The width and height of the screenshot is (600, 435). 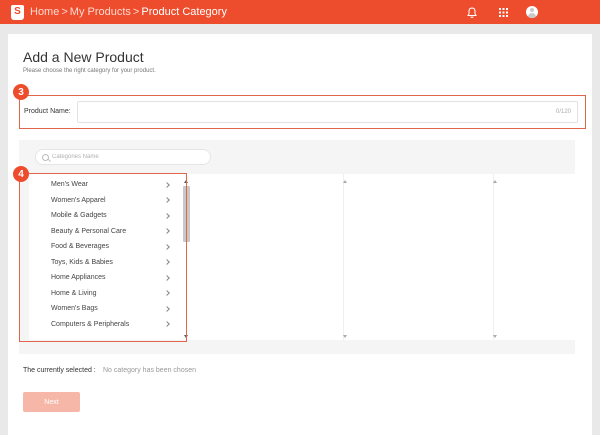 I want to click on category-item: Food & Beverages, so click(x=104, y=247).